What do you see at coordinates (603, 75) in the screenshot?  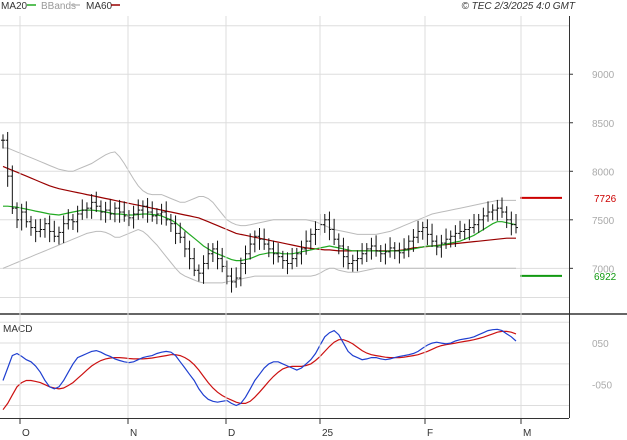 I see `price-tick-label: 9000` at bounding box center [603, 75].